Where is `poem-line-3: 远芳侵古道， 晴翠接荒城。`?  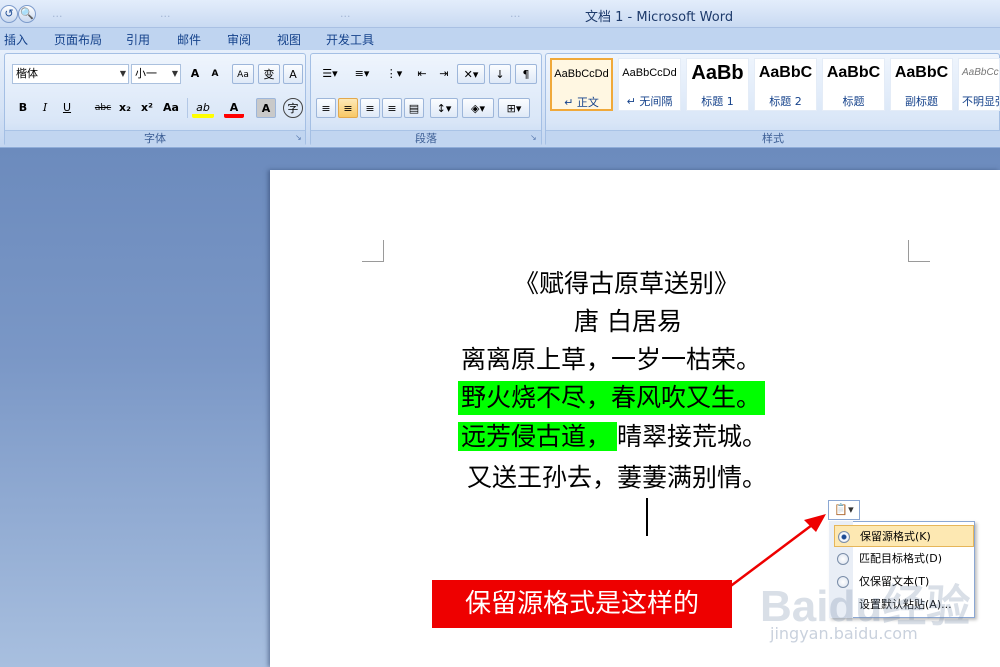 poem-line-3: 远芳侵古道， 晴翠接荒城。 is located at coordinates (612, 437).